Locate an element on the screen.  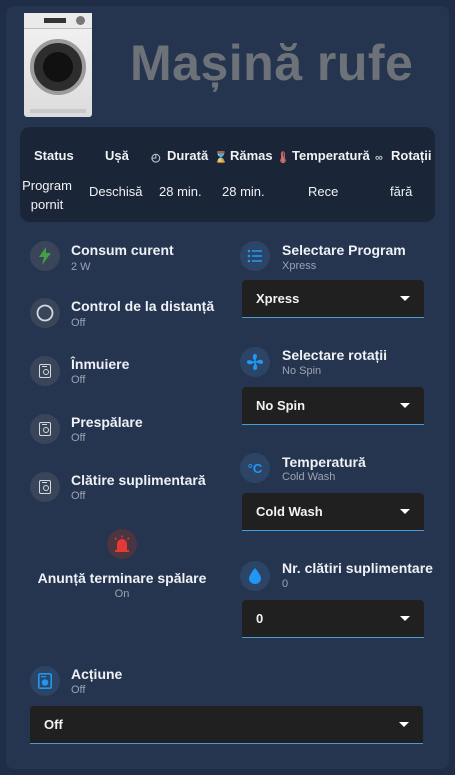
action-state: Off is located at coordinates (78, 690).